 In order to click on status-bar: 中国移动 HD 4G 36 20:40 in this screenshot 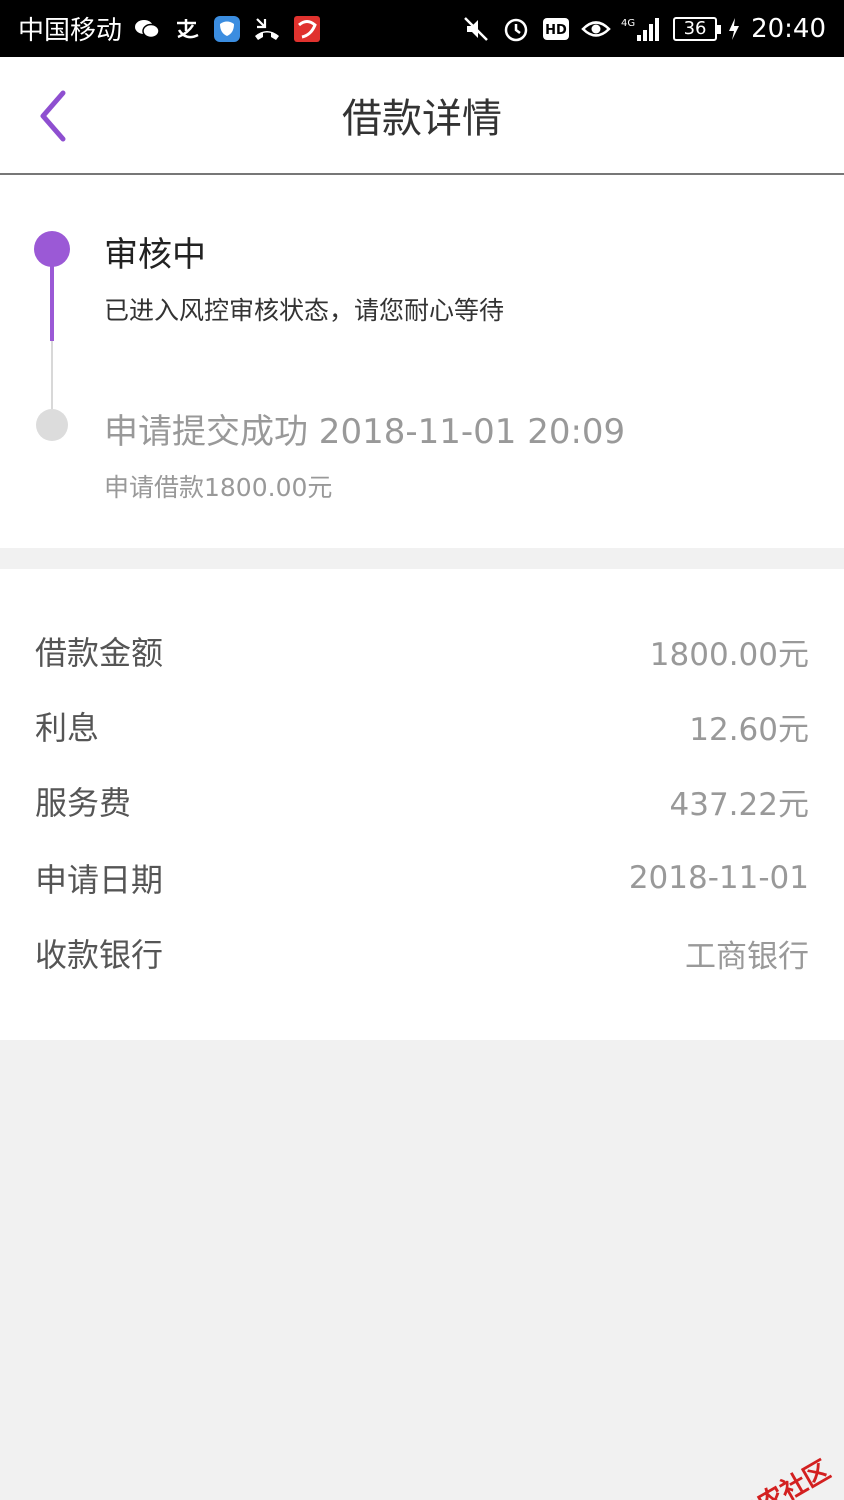, I will do `click(422, 28)`.